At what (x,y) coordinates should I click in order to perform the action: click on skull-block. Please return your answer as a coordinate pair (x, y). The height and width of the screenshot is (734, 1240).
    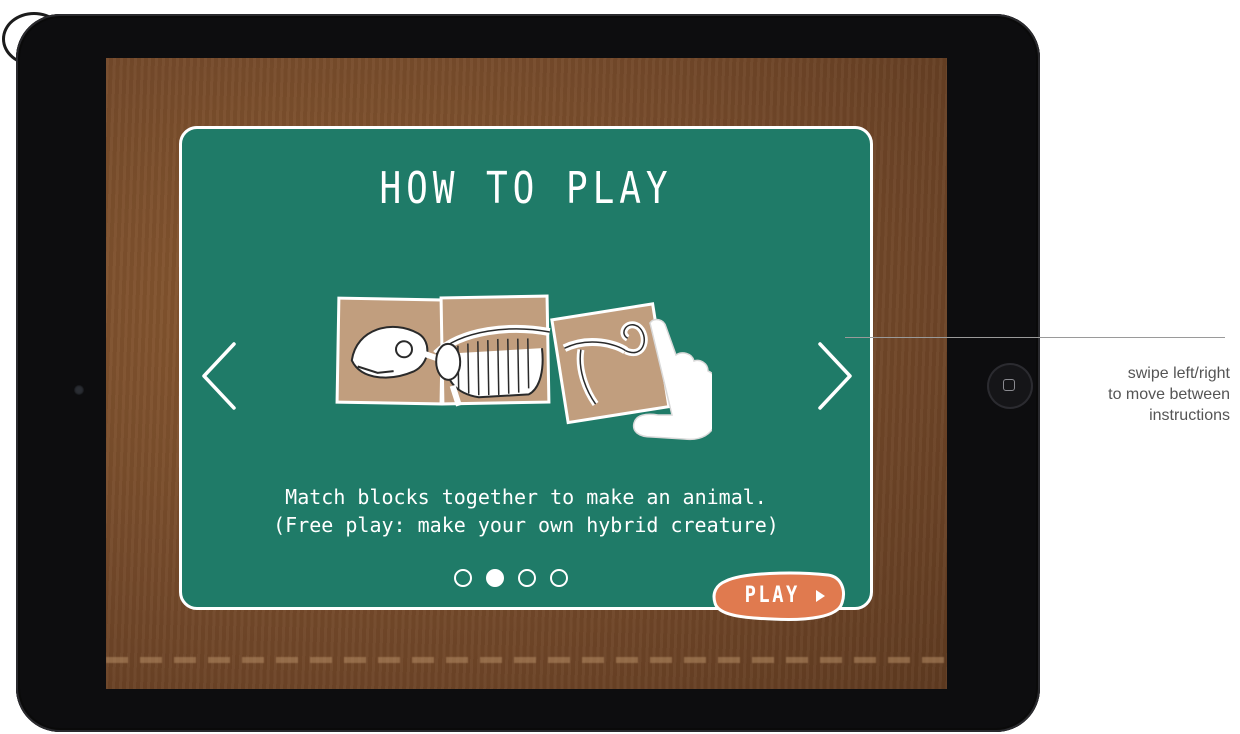
    Looking at the image, I should click on (390, 351).